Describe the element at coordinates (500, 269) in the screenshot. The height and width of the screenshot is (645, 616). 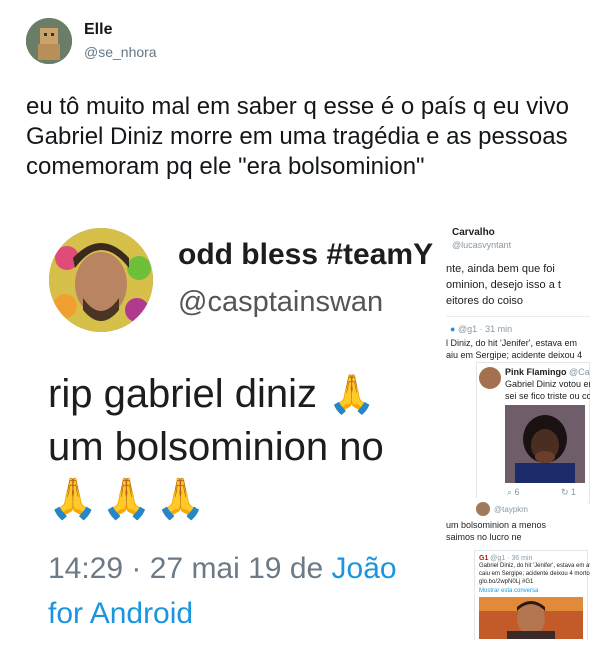
I see `collage-top-line-1: nte, ainda bem que foi` at that location.